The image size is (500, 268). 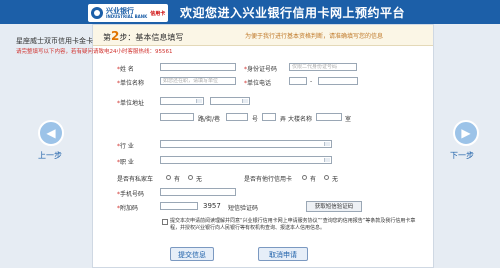 I want to click on card-name: 星座威士双币信用卡金卡, so click(x=54, y=41).